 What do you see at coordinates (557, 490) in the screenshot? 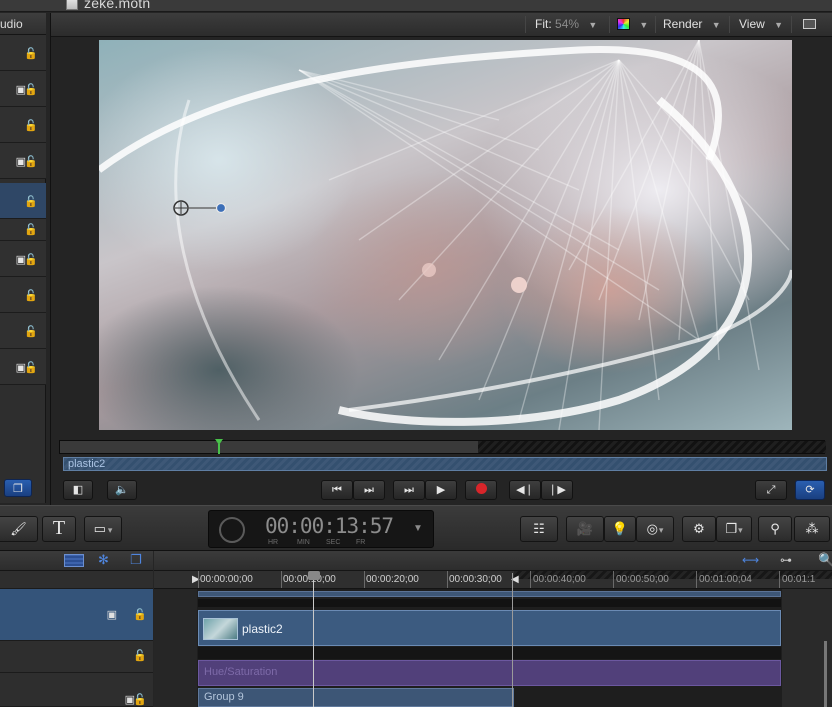
I see `next-frame-button: ❘▶` at bounding box center [557, 490].